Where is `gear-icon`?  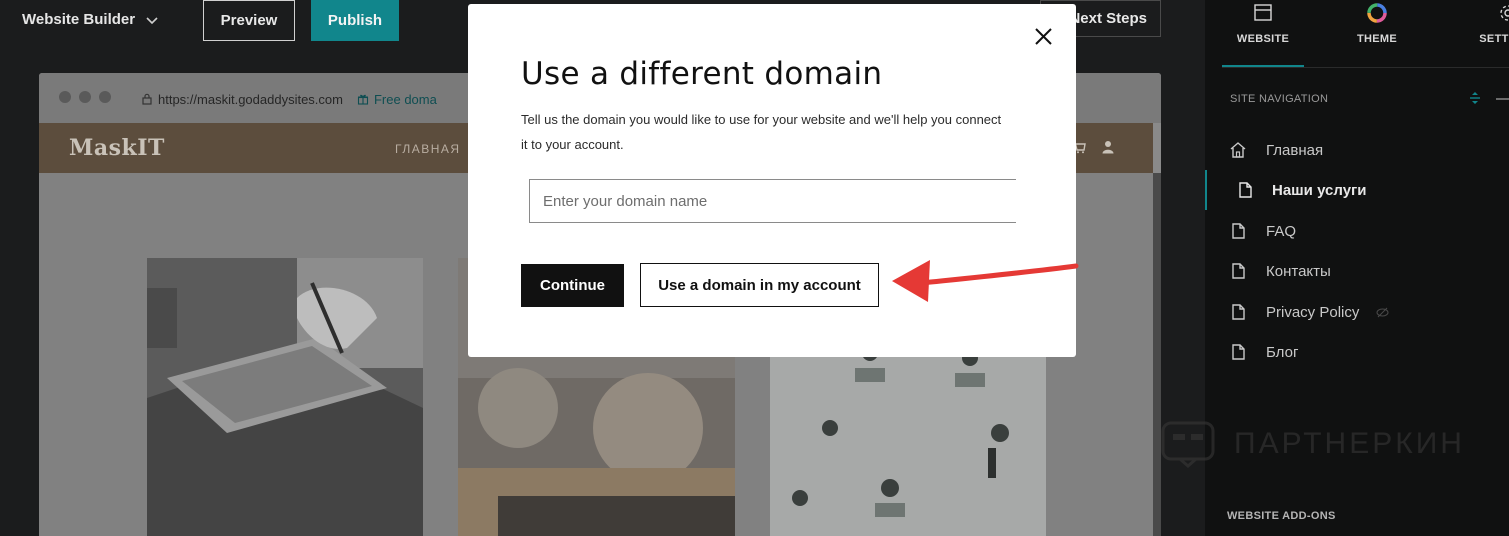 gear-icon is located at coordinates (1504, 13).